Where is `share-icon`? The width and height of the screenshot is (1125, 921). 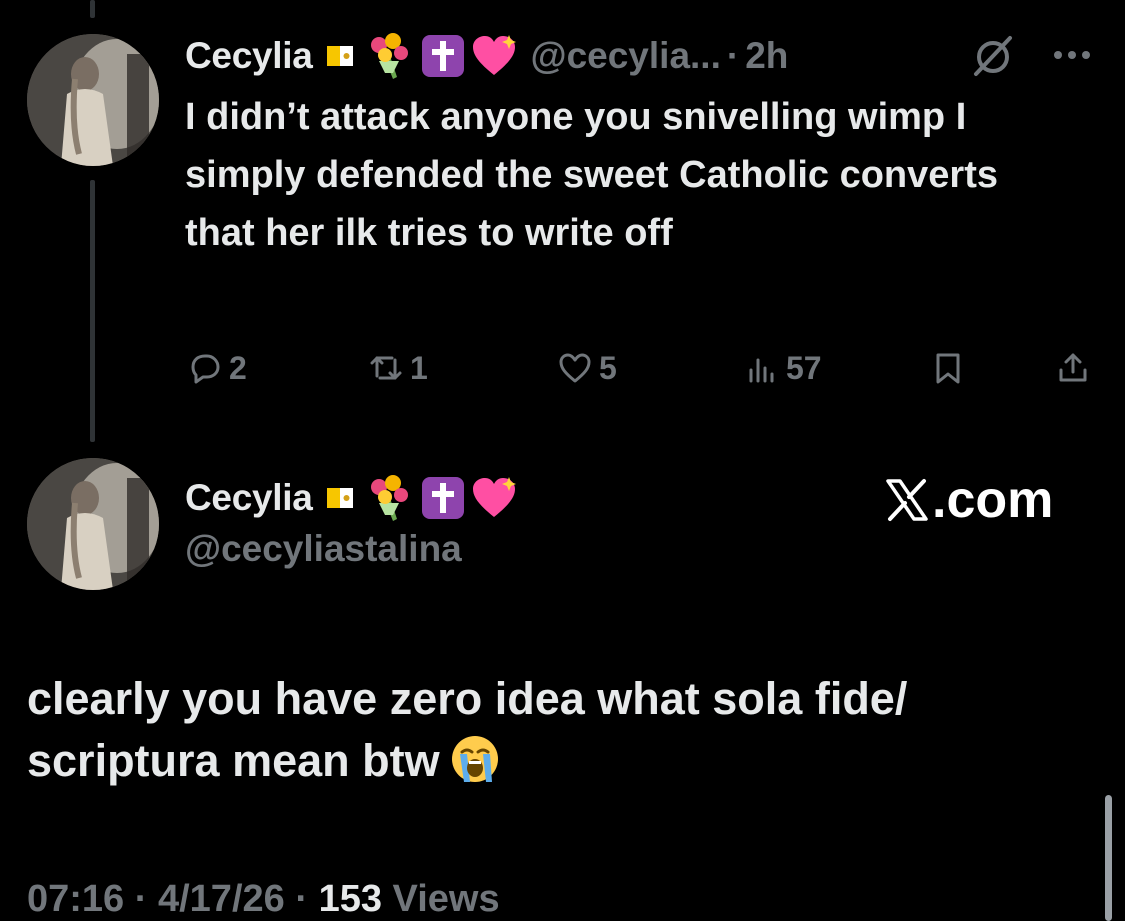
share-icon is located at coordinates (1073, 367).